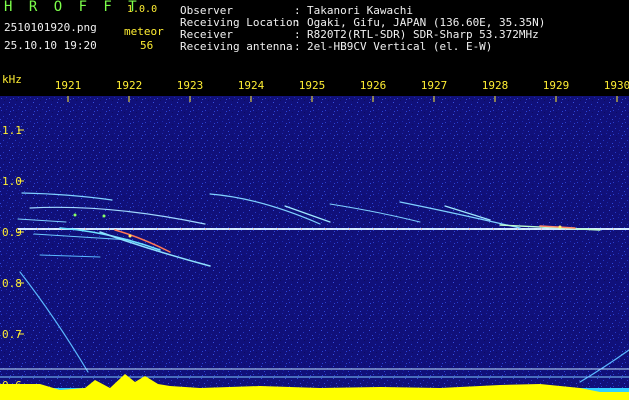 The height and width of the screenshot is (400, 629). I want to click on app-version: 1.0.0, so click(142, 9).